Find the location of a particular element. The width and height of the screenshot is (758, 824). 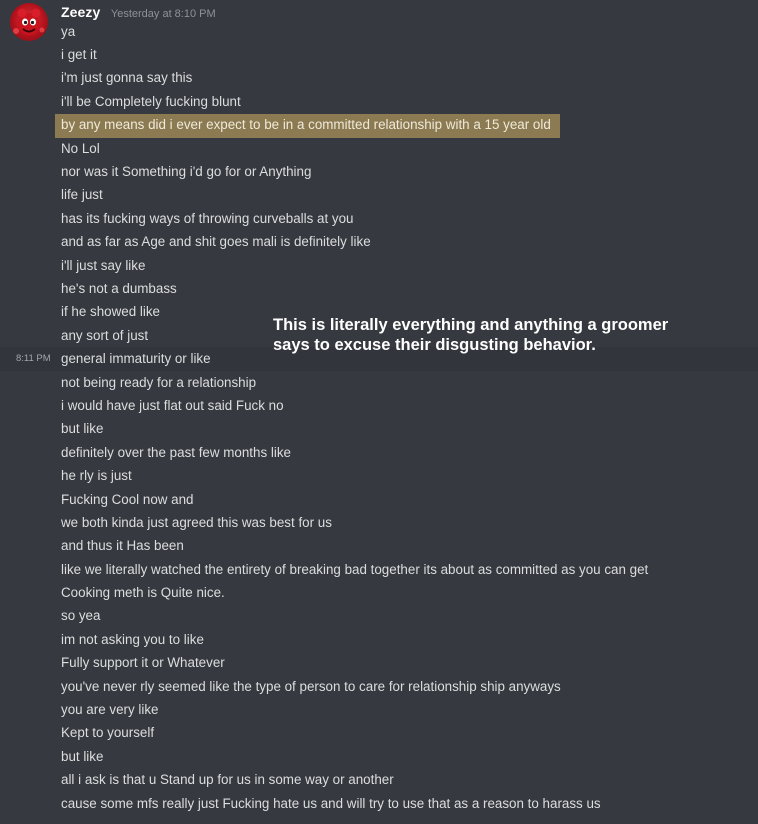

message-line: Fucking Cool now and is located at coordinates (127, 499).